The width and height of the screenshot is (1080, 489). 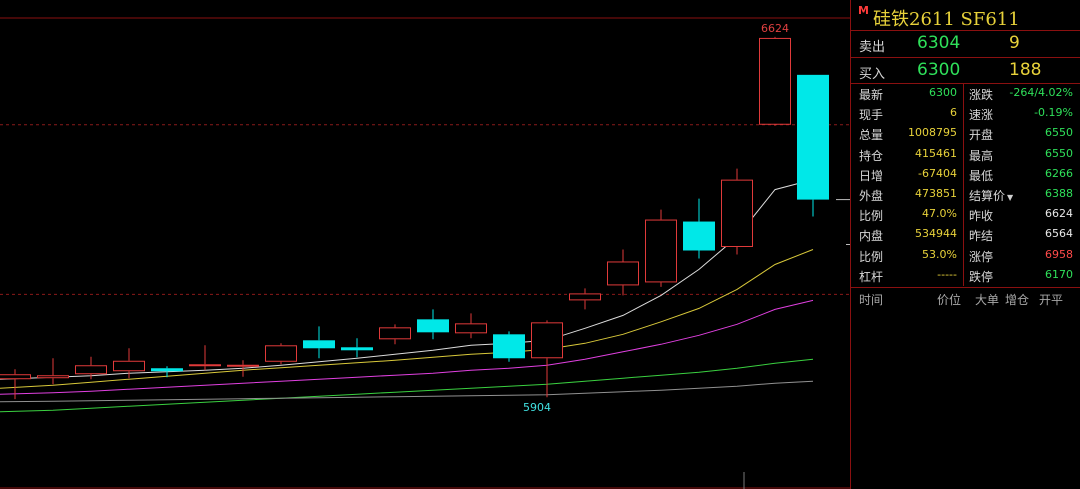 I want to click on stat-value: -----, so click(x=947, y=274).